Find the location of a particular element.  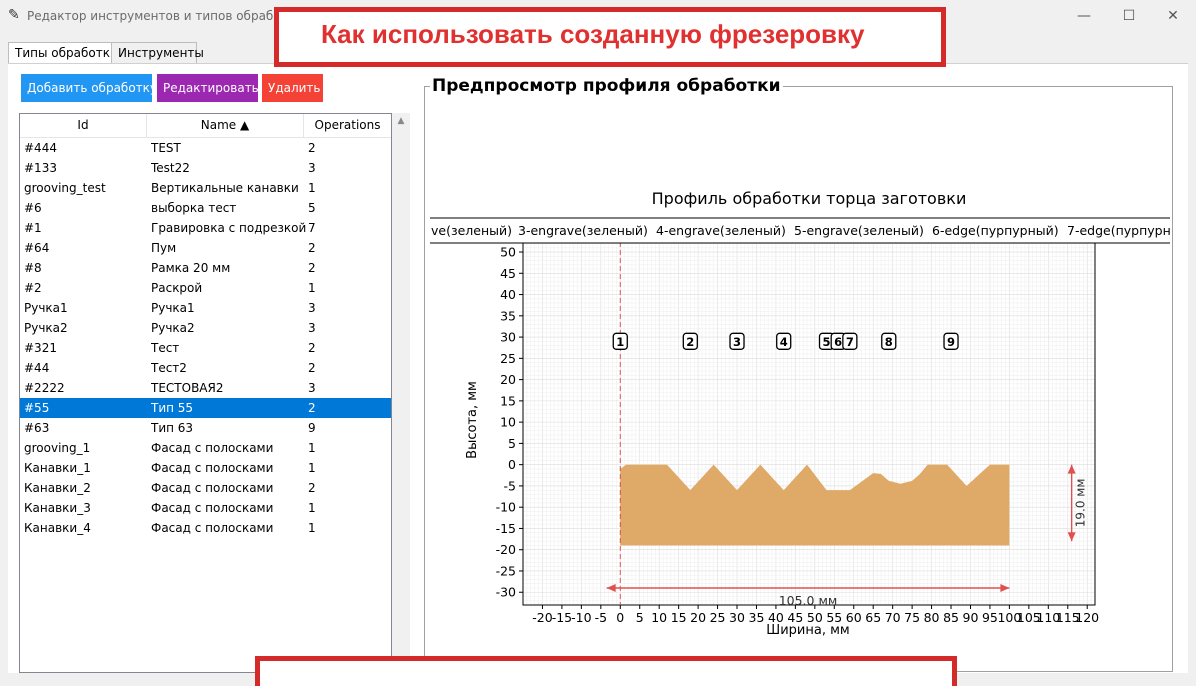

x-tick-label: 80 is located at coordinates (932, 617).